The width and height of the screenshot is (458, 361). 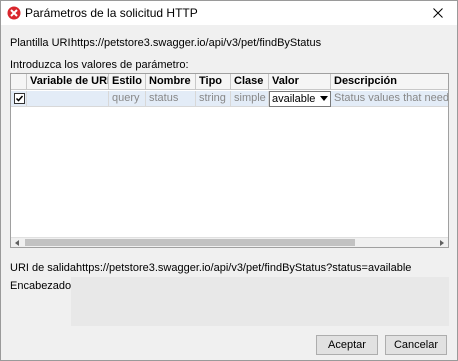 I want to click on cancel-button: Cancelar, so click(x=416, y=345).